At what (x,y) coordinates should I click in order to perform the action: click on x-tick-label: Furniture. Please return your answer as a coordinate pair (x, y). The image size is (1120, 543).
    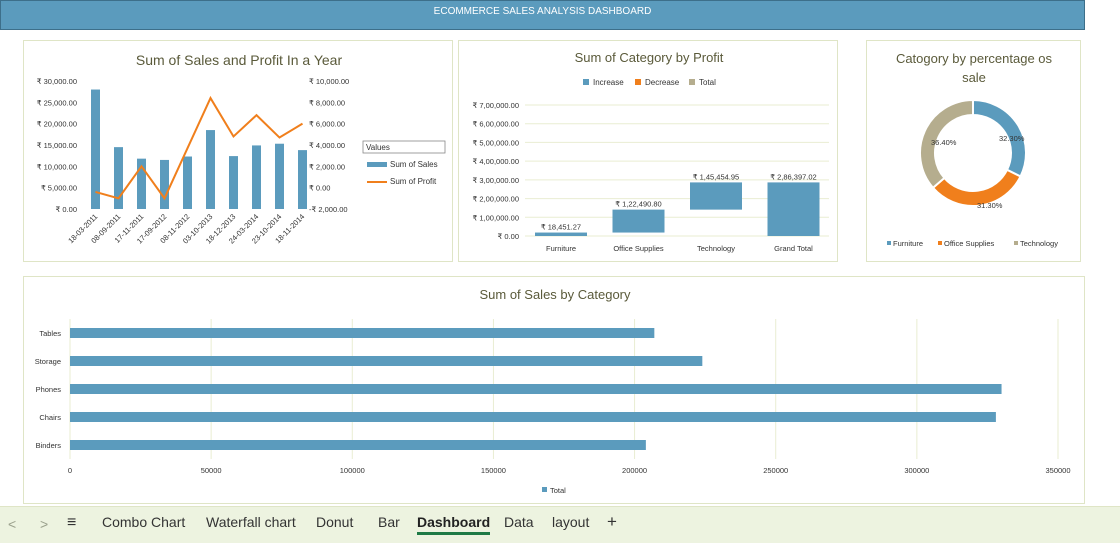
    Looking at the image, I should click on (561, 248).